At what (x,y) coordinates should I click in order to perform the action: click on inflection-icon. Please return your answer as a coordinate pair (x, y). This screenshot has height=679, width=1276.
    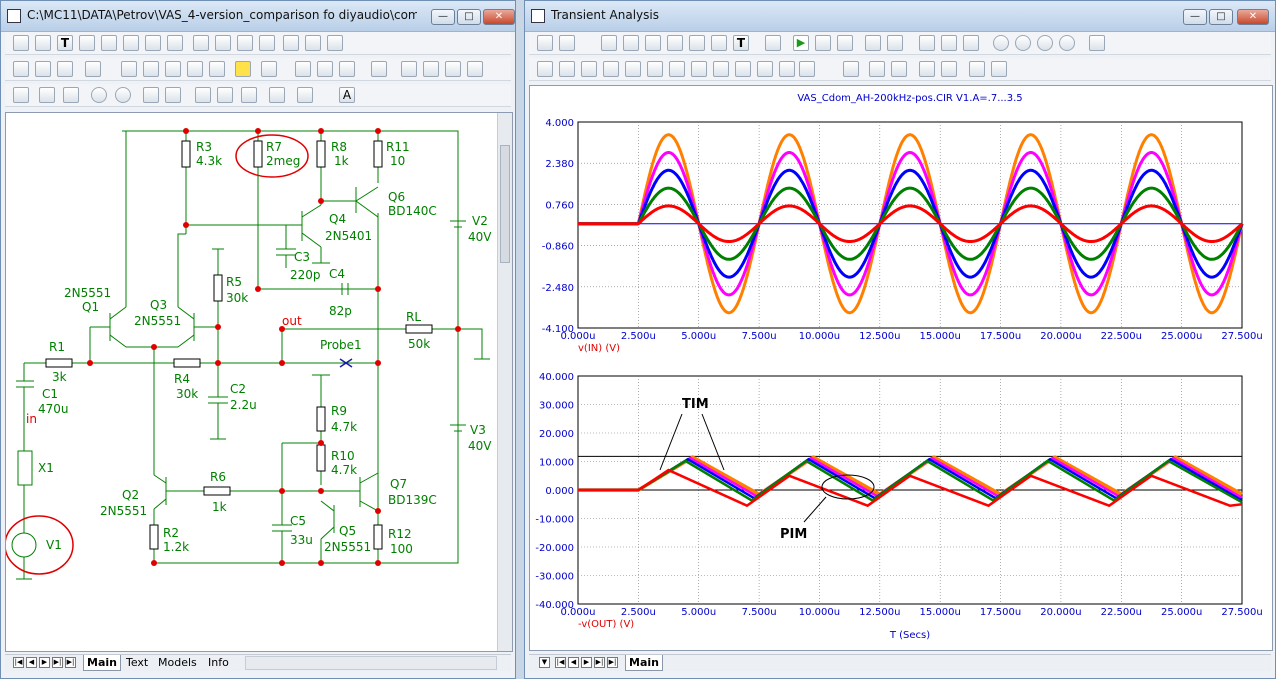
    Looking at the image, I should click on (677, 69).